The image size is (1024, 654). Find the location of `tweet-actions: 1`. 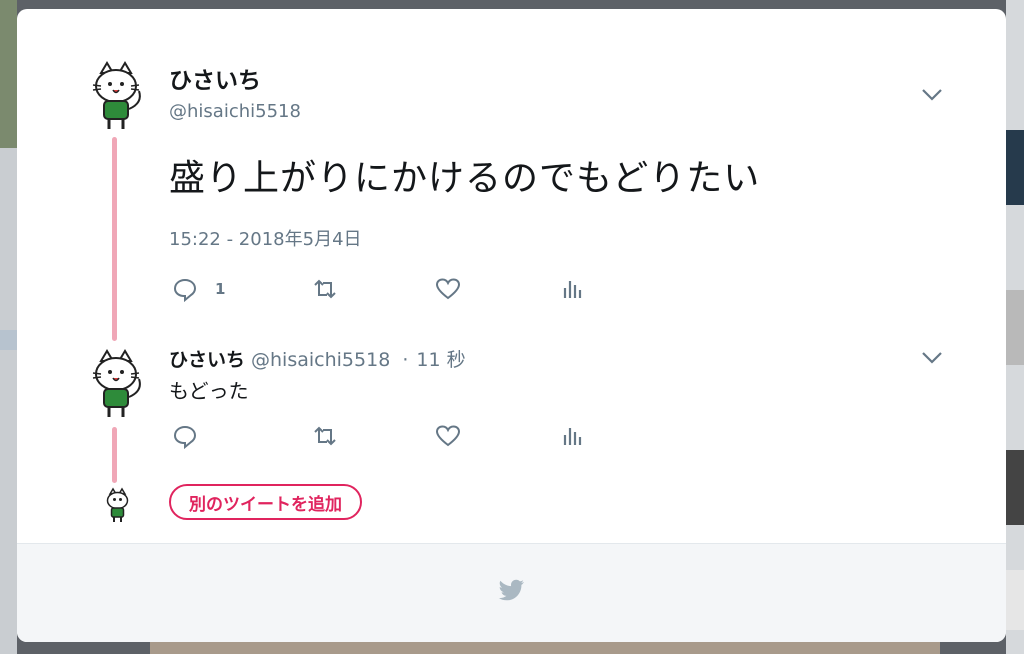

tweet-actions: 1 is located at coordinates (379, 289).